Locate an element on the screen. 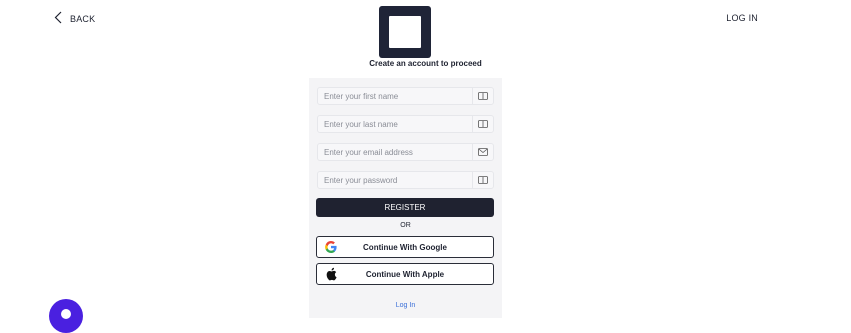 The image size is (851, 333). last-name-input is located at coordinates (395, 124).